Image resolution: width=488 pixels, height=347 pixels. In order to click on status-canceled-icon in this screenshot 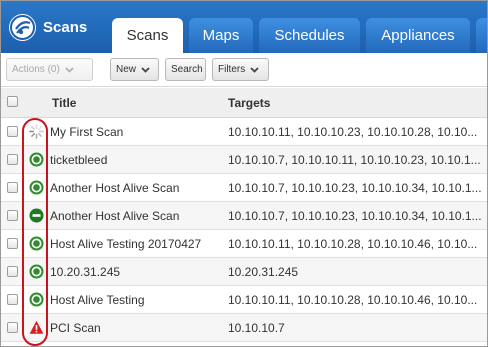, I will do `click(36, 215)`.